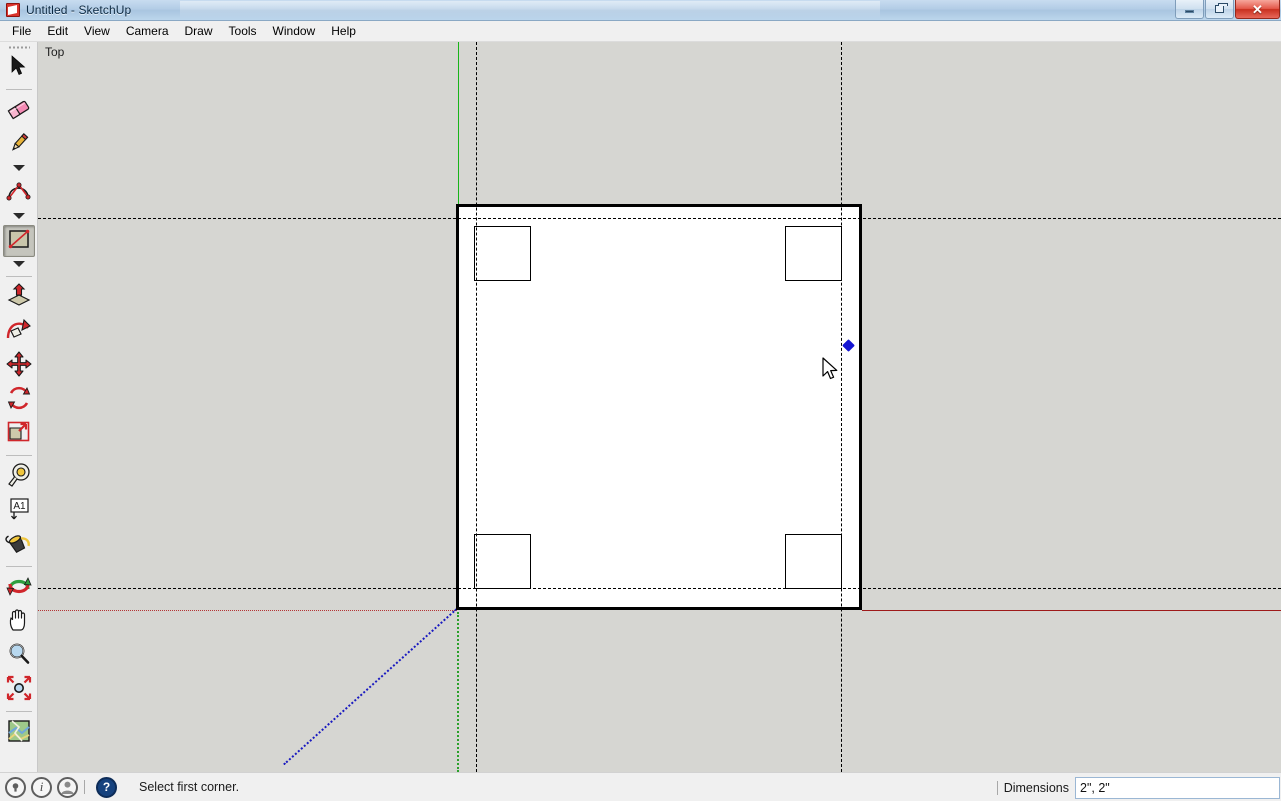  I want to click on move-tool, so click(19, 366).